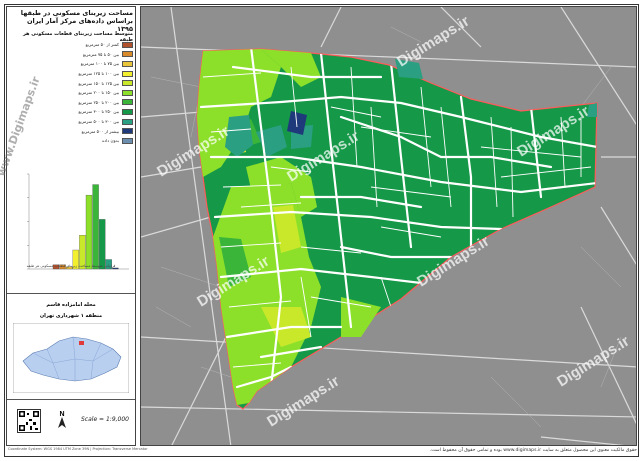 This screenshot has height=461, width=643. Describe the element at coordinates (72, 55) in the screenshot. I see `legend-item: بین ۵۰ تا ۷۵ مترمربع` at that location.